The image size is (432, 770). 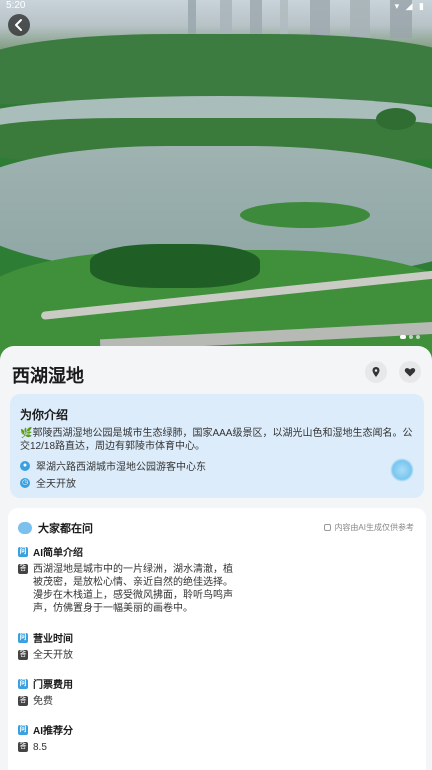 I want to click on favorite-button, so click(x=410, y=372).